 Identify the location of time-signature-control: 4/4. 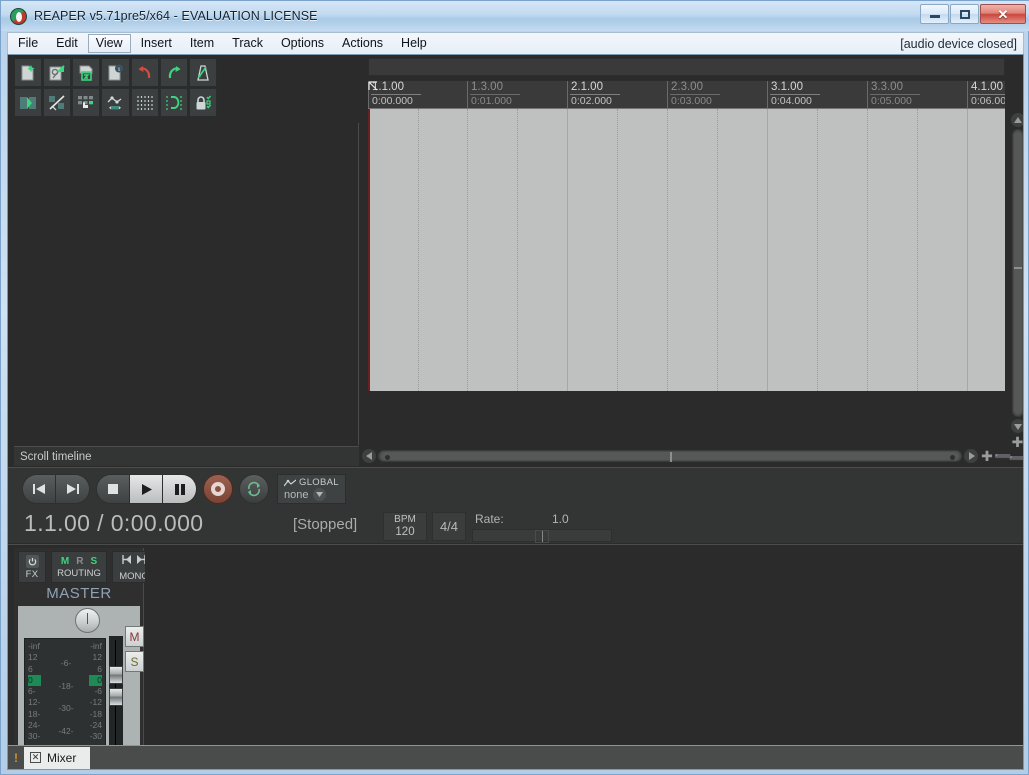
(449, 526).